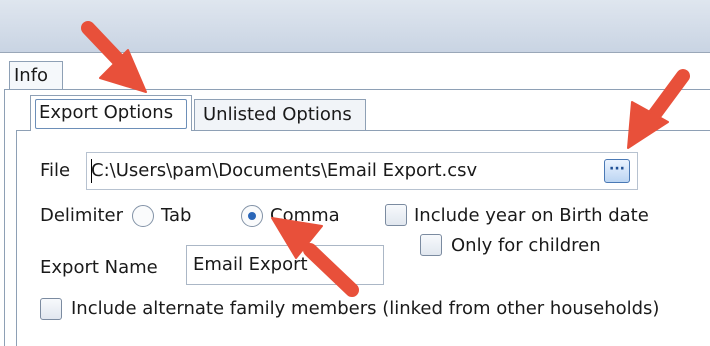  Describe the element at coordinates (284, 170) in the screenshot. I see `file-path-value: C:\Users\pam\Documents\Email Export.csv` at that location.